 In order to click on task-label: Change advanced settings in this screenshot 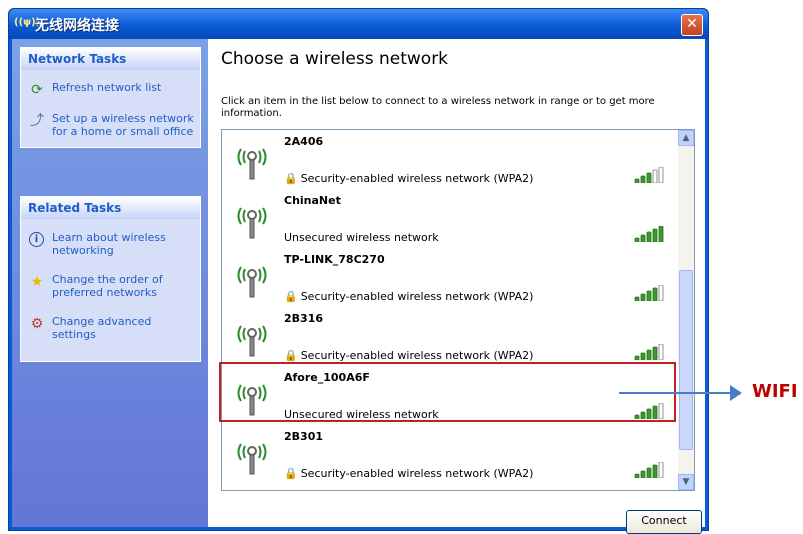, I will do `click(102, 328)`.